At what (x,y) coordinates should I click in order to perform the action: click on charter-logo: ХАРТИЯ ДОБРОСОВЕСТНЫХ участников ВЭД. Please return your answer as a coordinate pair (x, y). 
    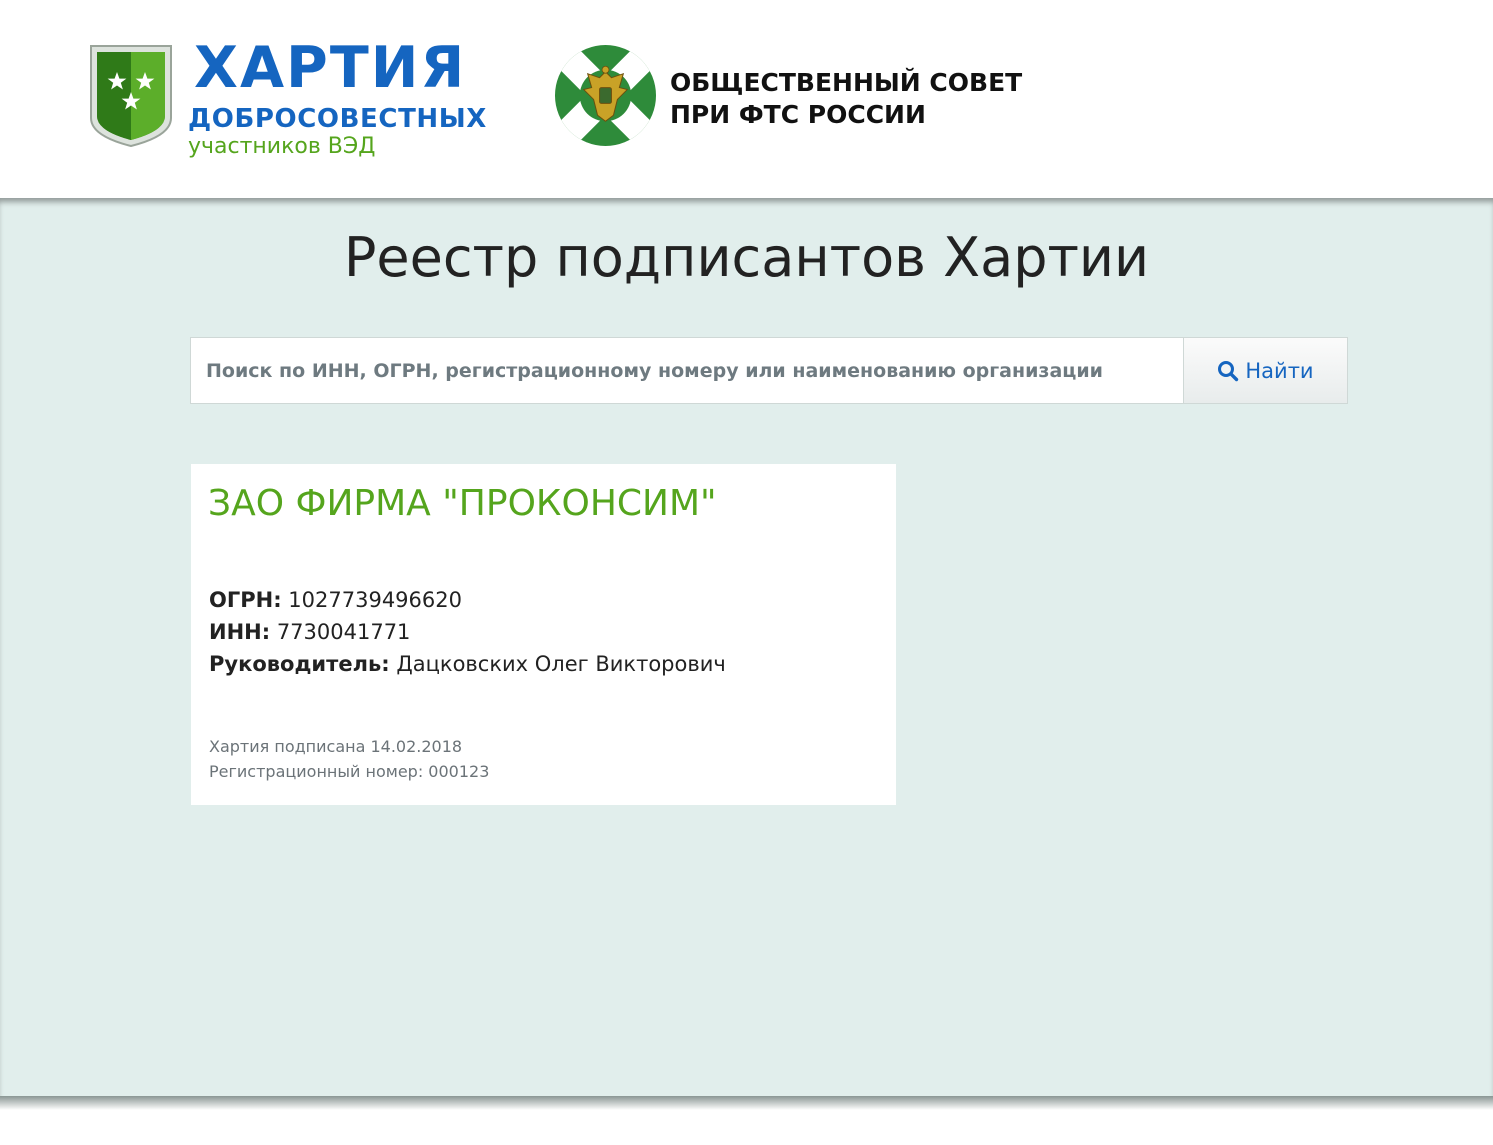
    Looking at the image, I should click on (299, 102).